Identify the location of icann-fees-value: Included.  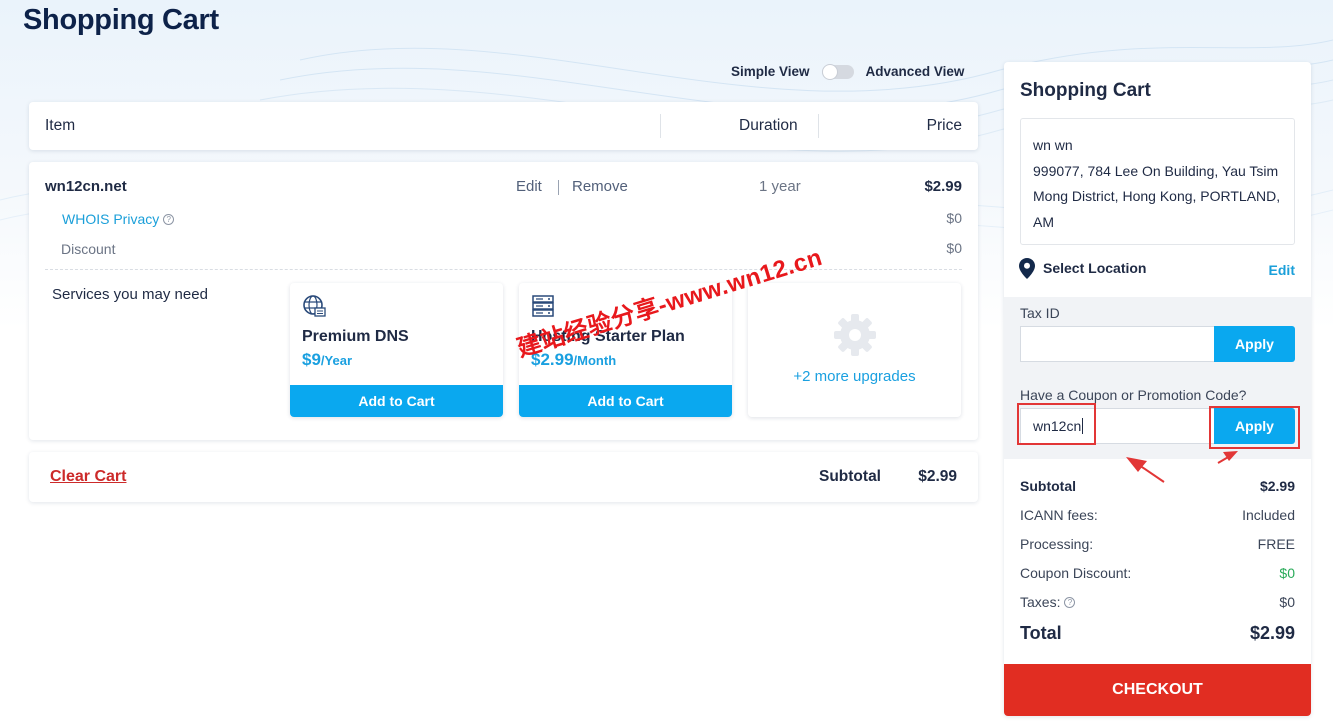
(1268, 515).